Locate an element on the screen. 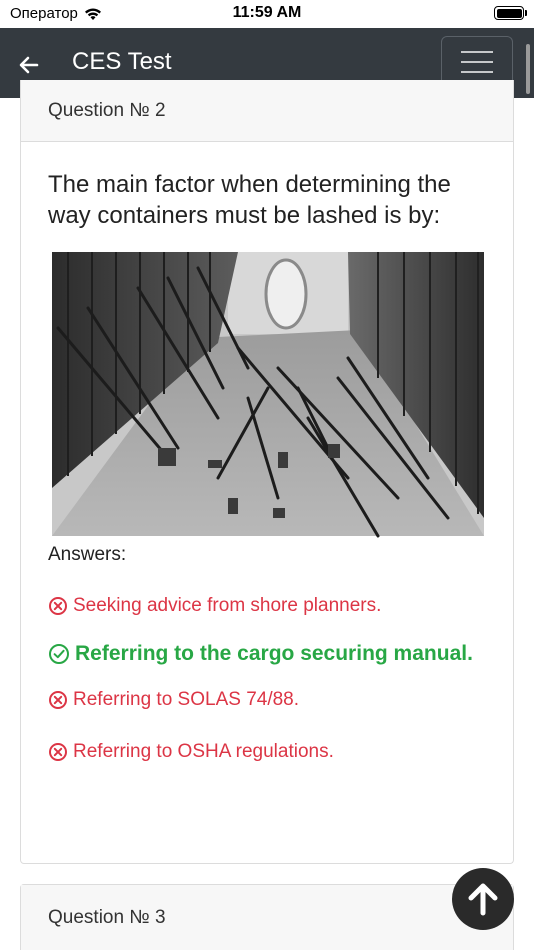 This screenshot has height=950, width=534. answer-option: Referring to OSHA regulations. is located at coordinates (267, 752).